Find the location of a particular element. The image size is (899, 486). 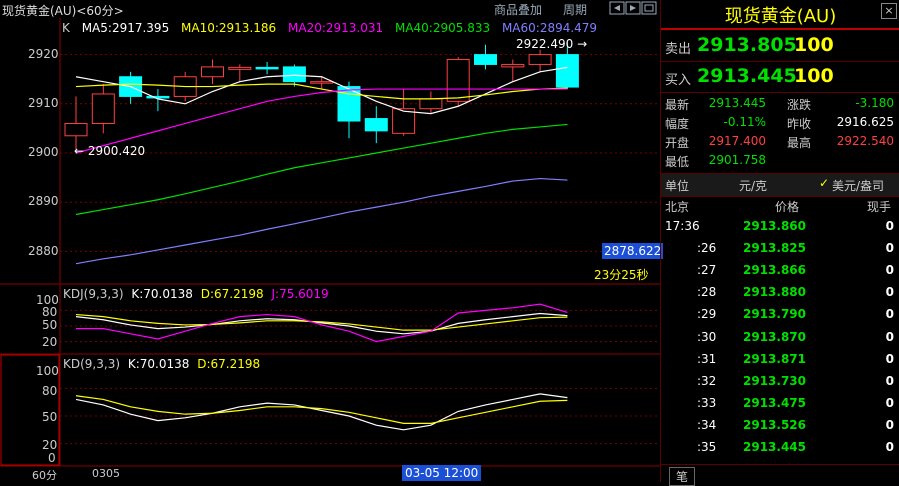

tick-row: :28 2913.880 0 is located at coordinates (780, 293).